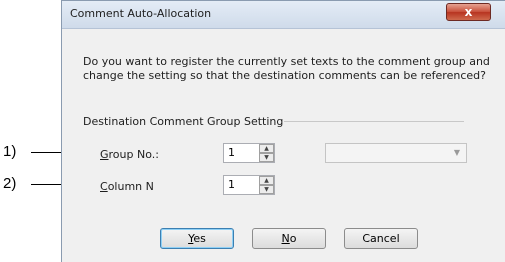 The height and width of the screenshot is (262, 505). I want to click on dialog-title: Comment Auto-Allocation, so click(141, 13).